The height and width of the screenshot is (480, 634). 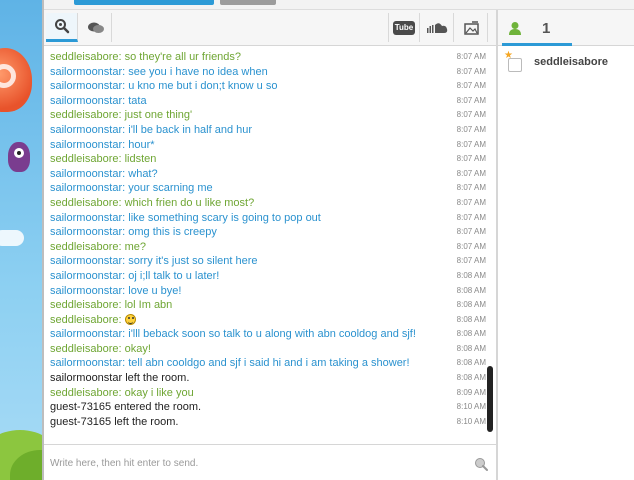 What do you see at coordinates (248, 2) in the screenshot?
I see `top-tab-inactive` at bounding box center [248, 2].